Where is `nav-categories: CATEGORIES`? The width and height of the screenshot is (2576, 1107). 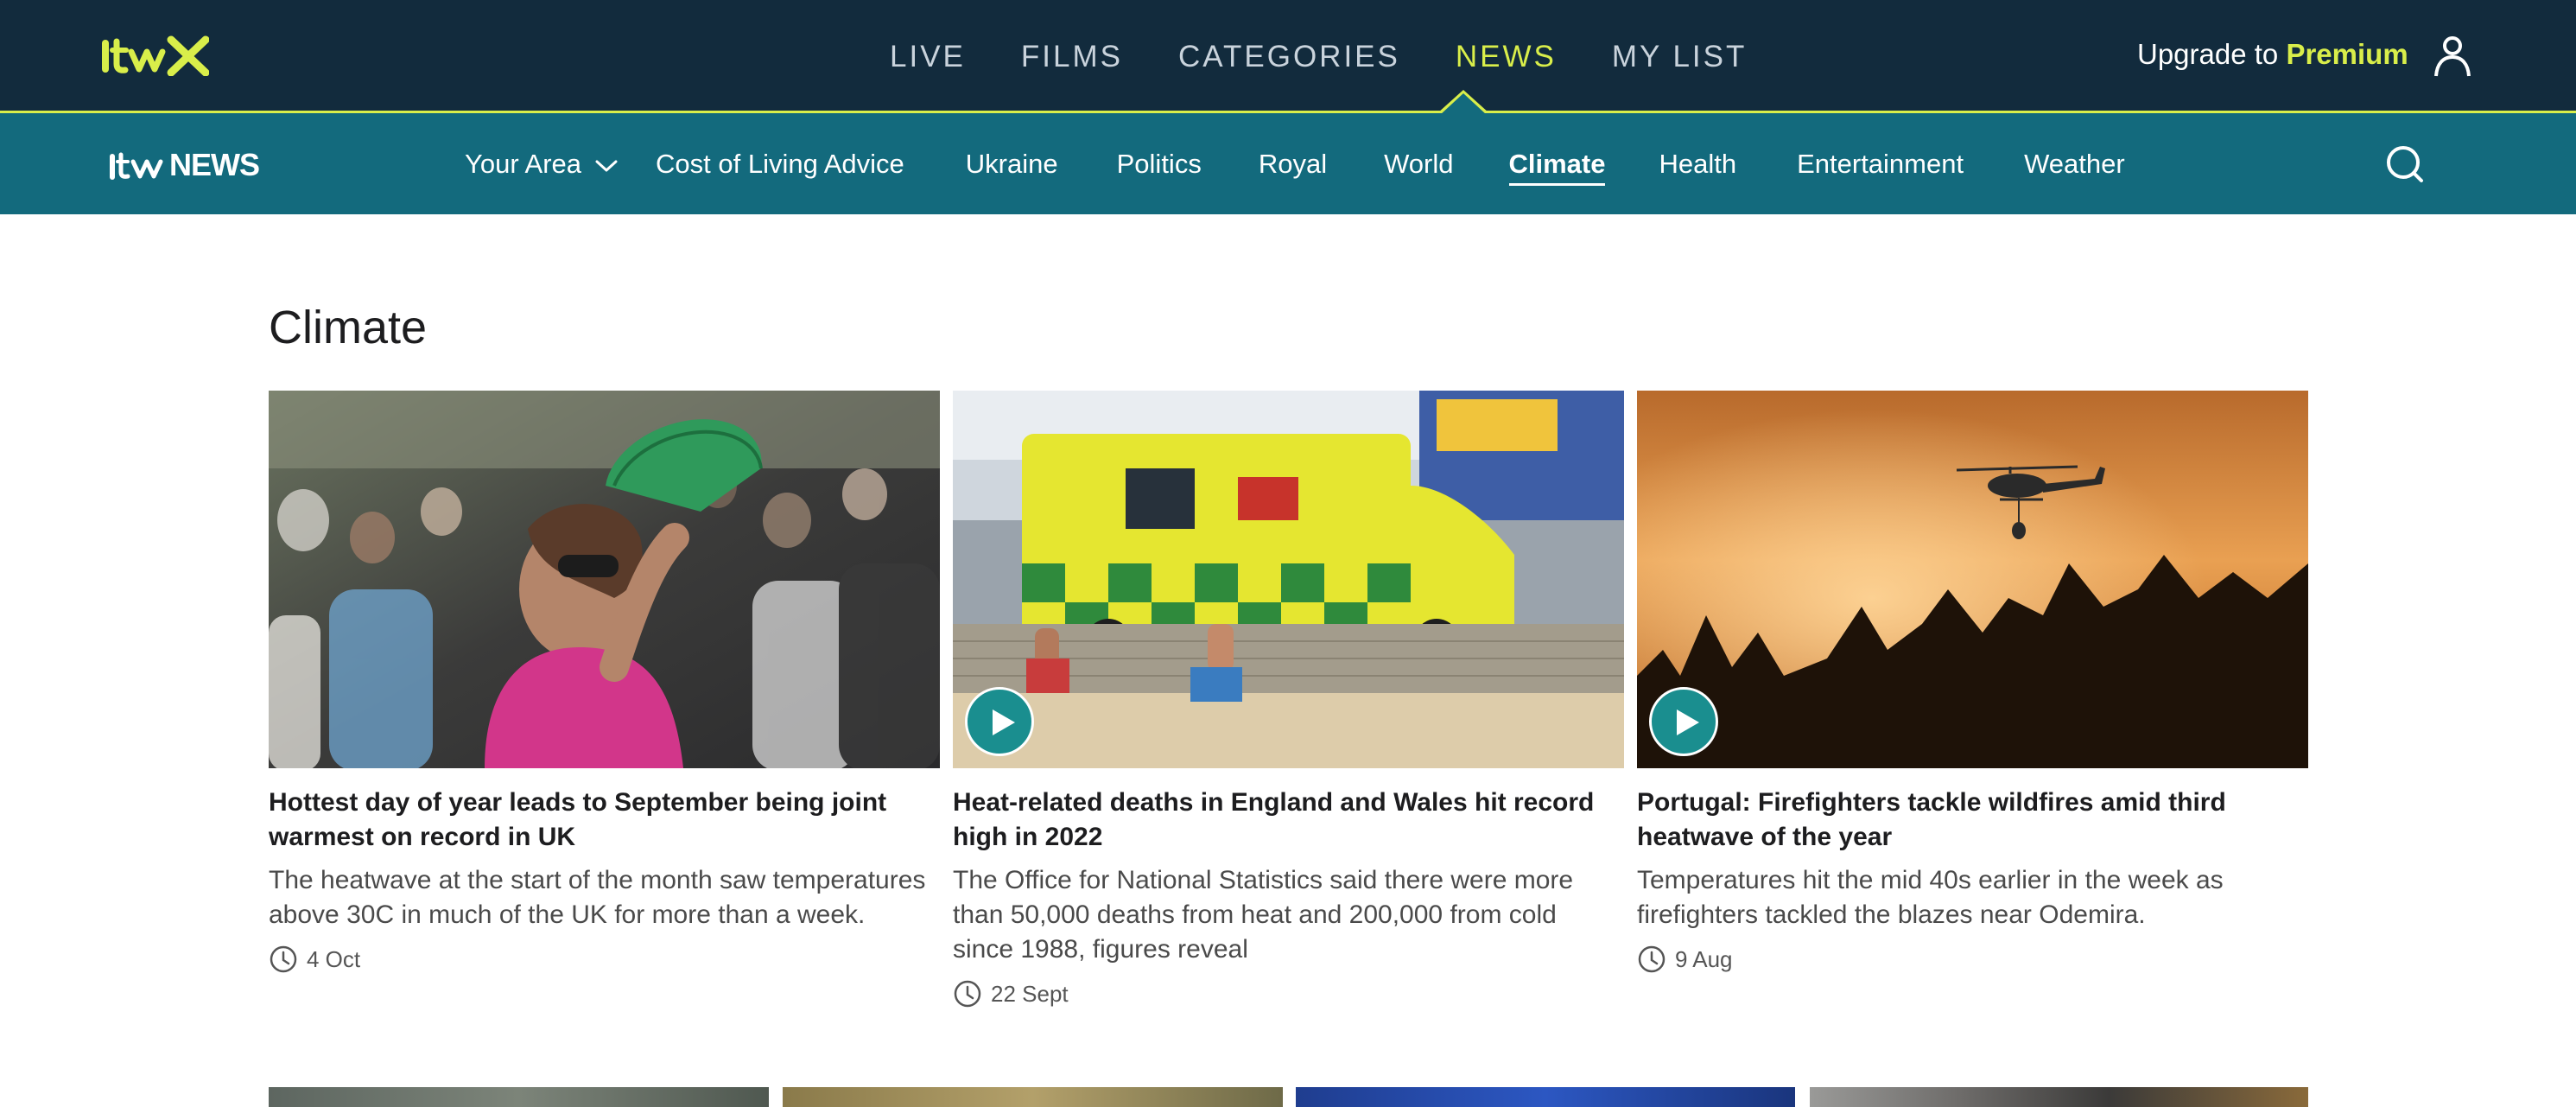
nav-categories: CATEGORIES is located at coordinates (1289, 57).